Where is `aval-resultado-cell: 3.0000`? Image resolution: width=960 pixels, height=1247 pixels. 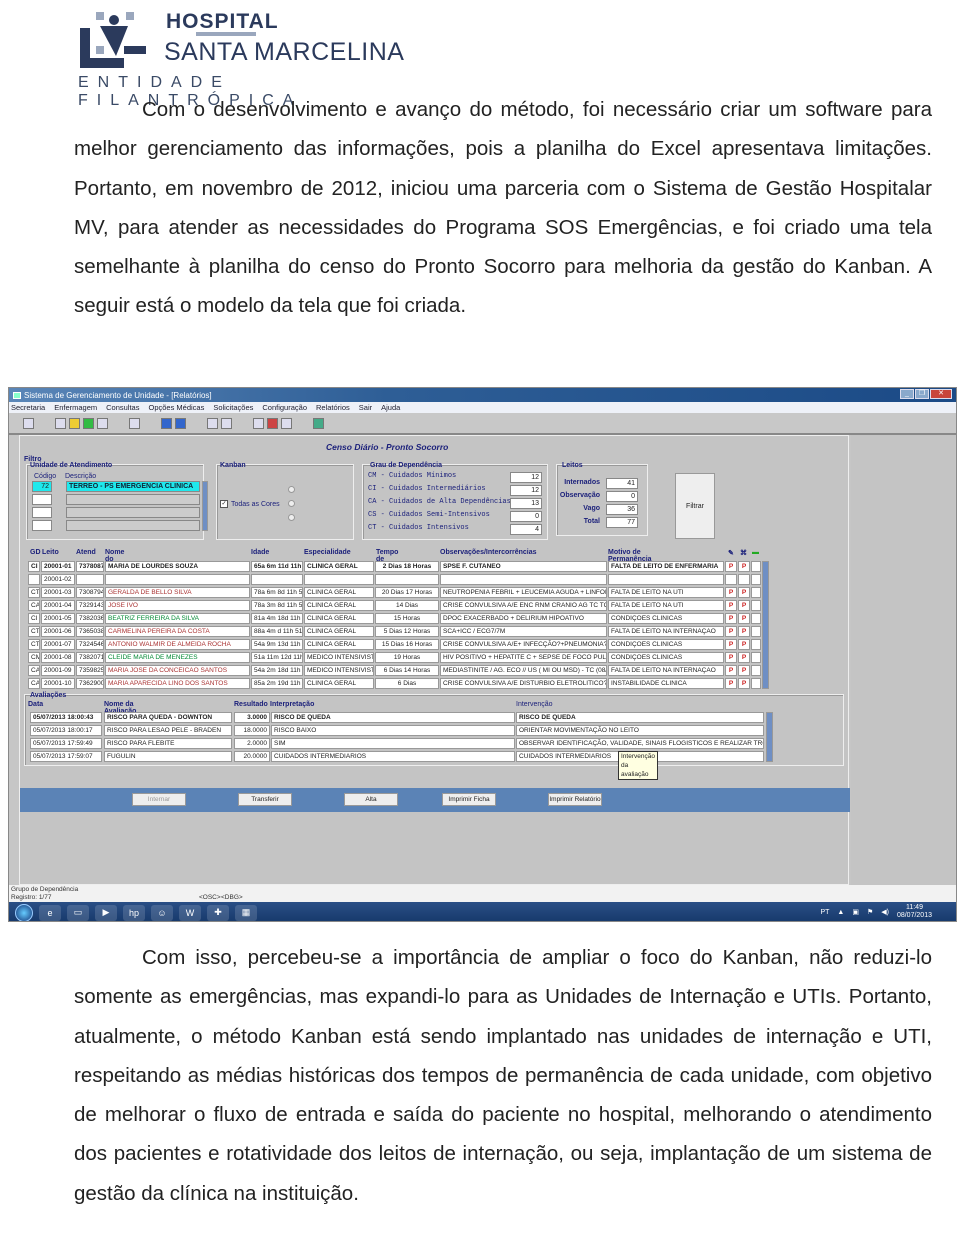 aval-resultado-cell: 3.0000 is located at coordinates (252, 717).